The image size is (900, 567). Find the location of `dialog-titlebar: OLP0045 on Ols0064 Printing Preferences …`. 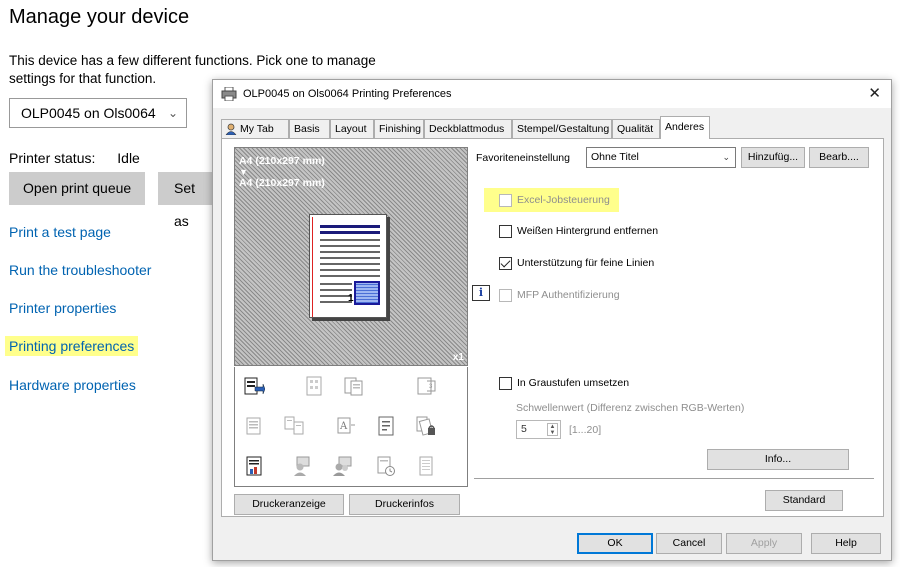

dialog-titlebar: OLP0045 on Ols0064 Printing Preferences … is located at coordinates (552, 94).